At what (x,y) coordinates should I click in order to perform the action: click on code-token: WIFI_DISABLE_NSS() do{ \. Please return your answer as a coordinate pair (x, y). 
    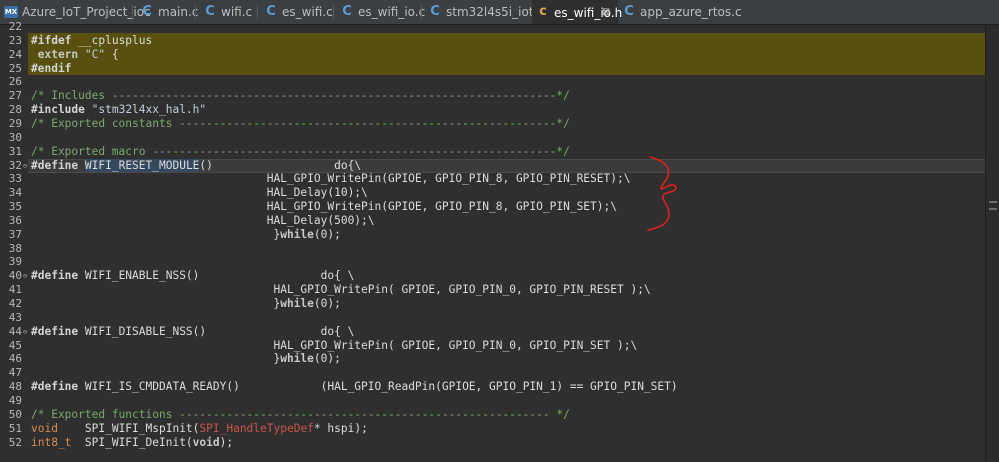
    Looking at the image, I should click on (216, 331).